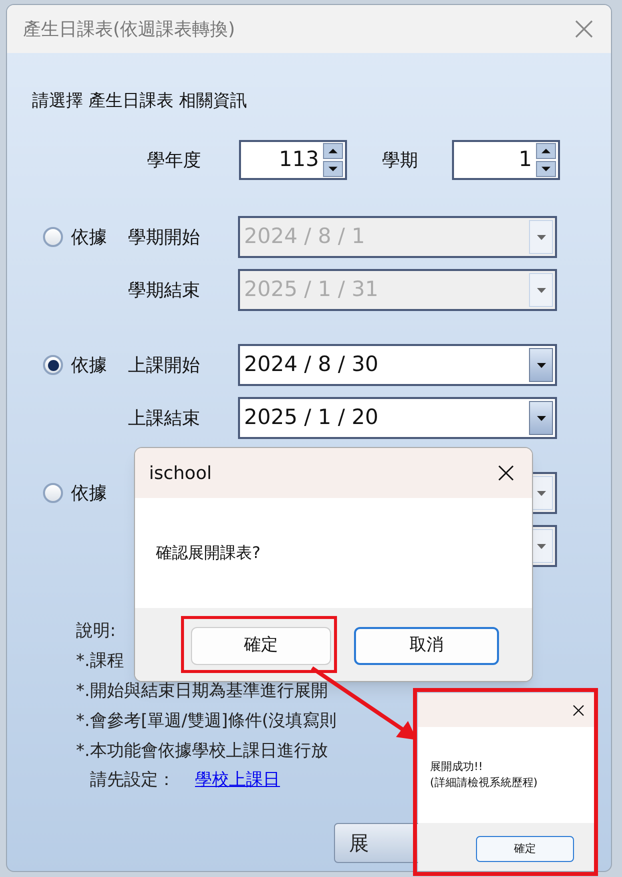  I want to click on date-dropdown: 2024 / 8 / 30, so click(397, 365).